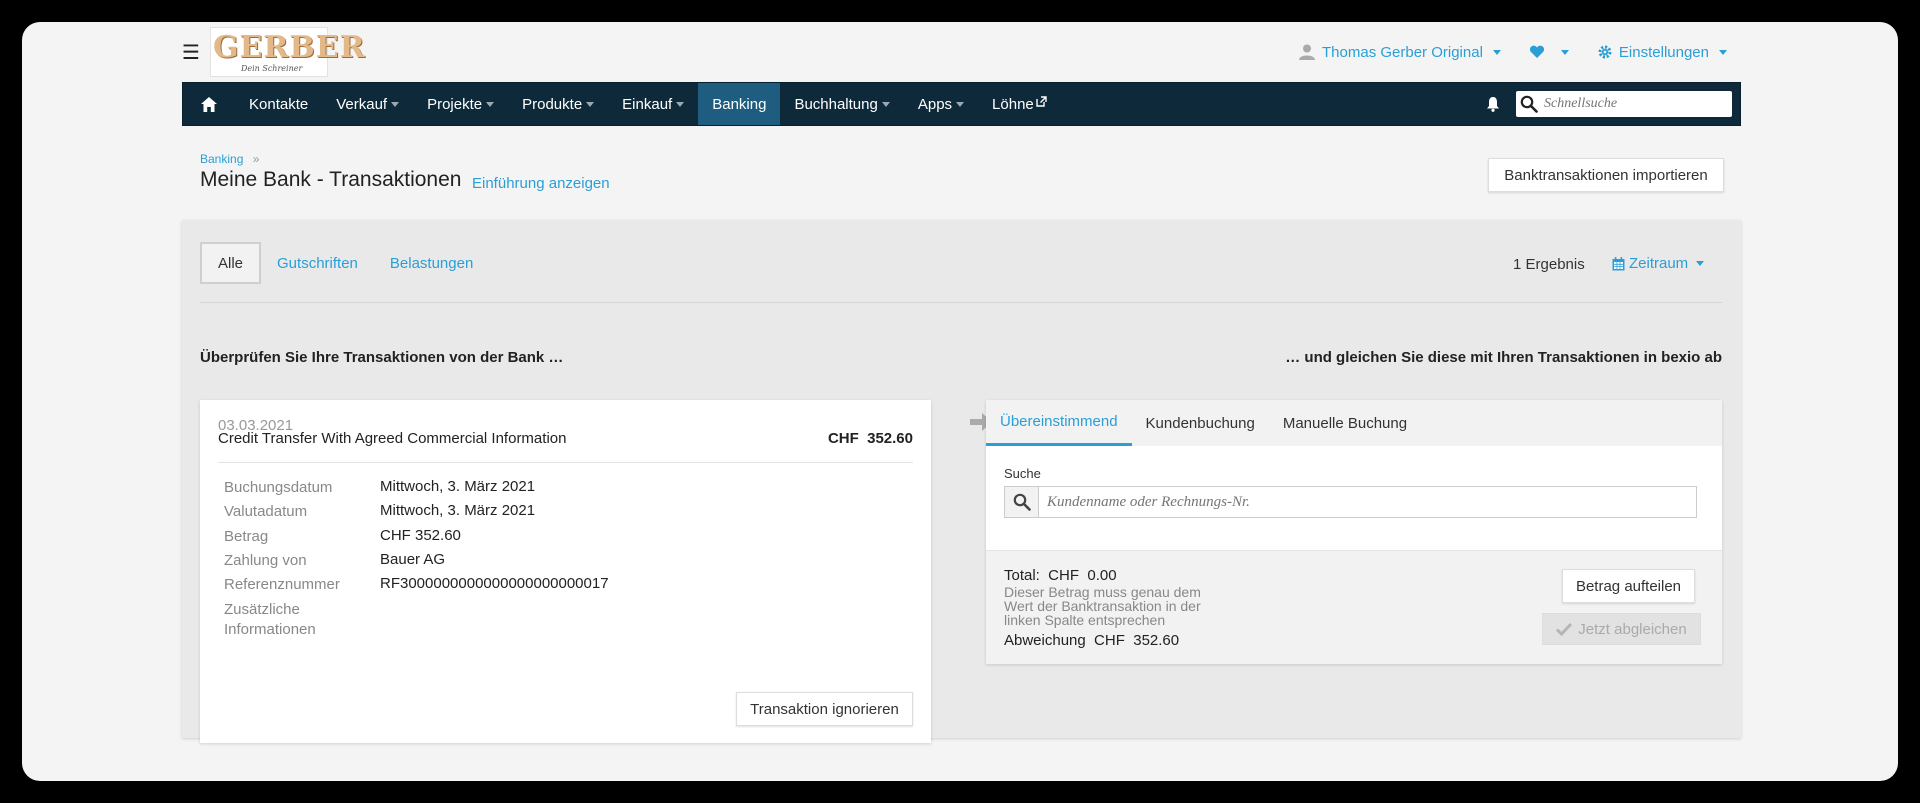  I want to click on nav-label: Kontakte, so click(279, 104).